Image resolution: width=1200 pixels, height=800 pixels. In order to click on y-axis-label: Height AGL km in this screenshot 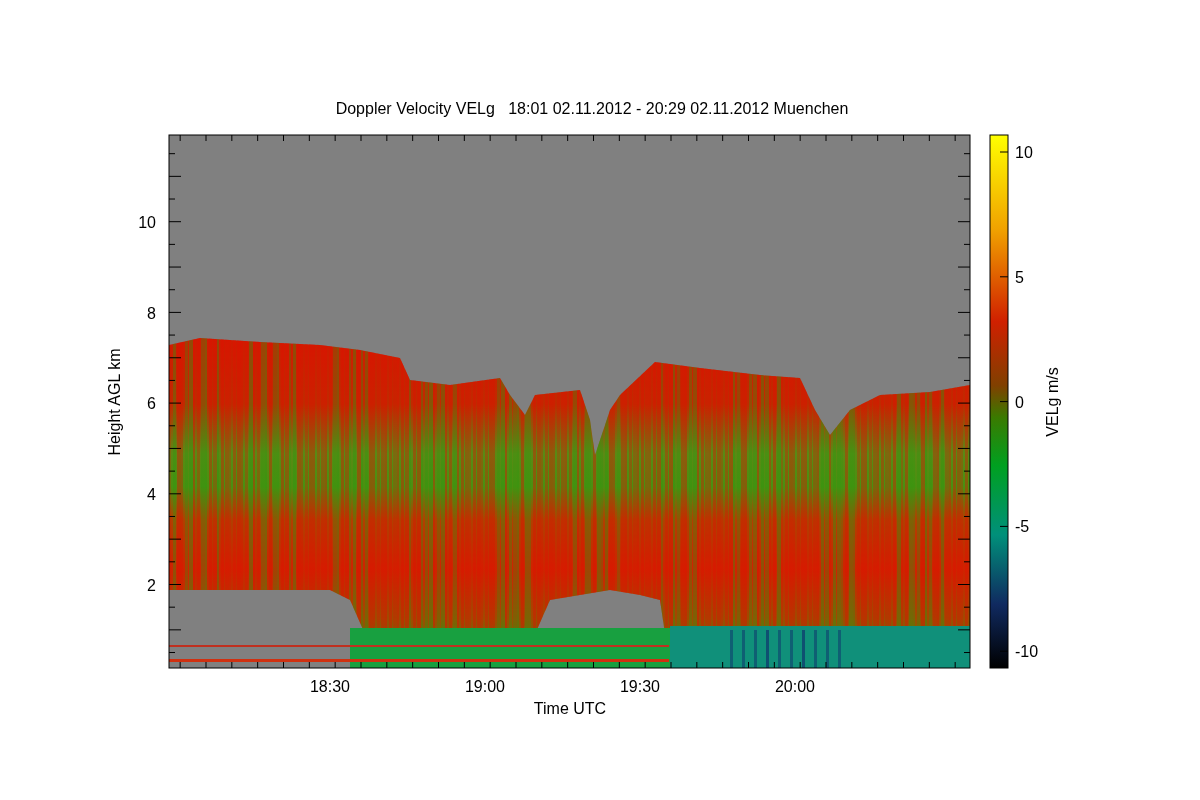, I will do `click(114, 402)`.